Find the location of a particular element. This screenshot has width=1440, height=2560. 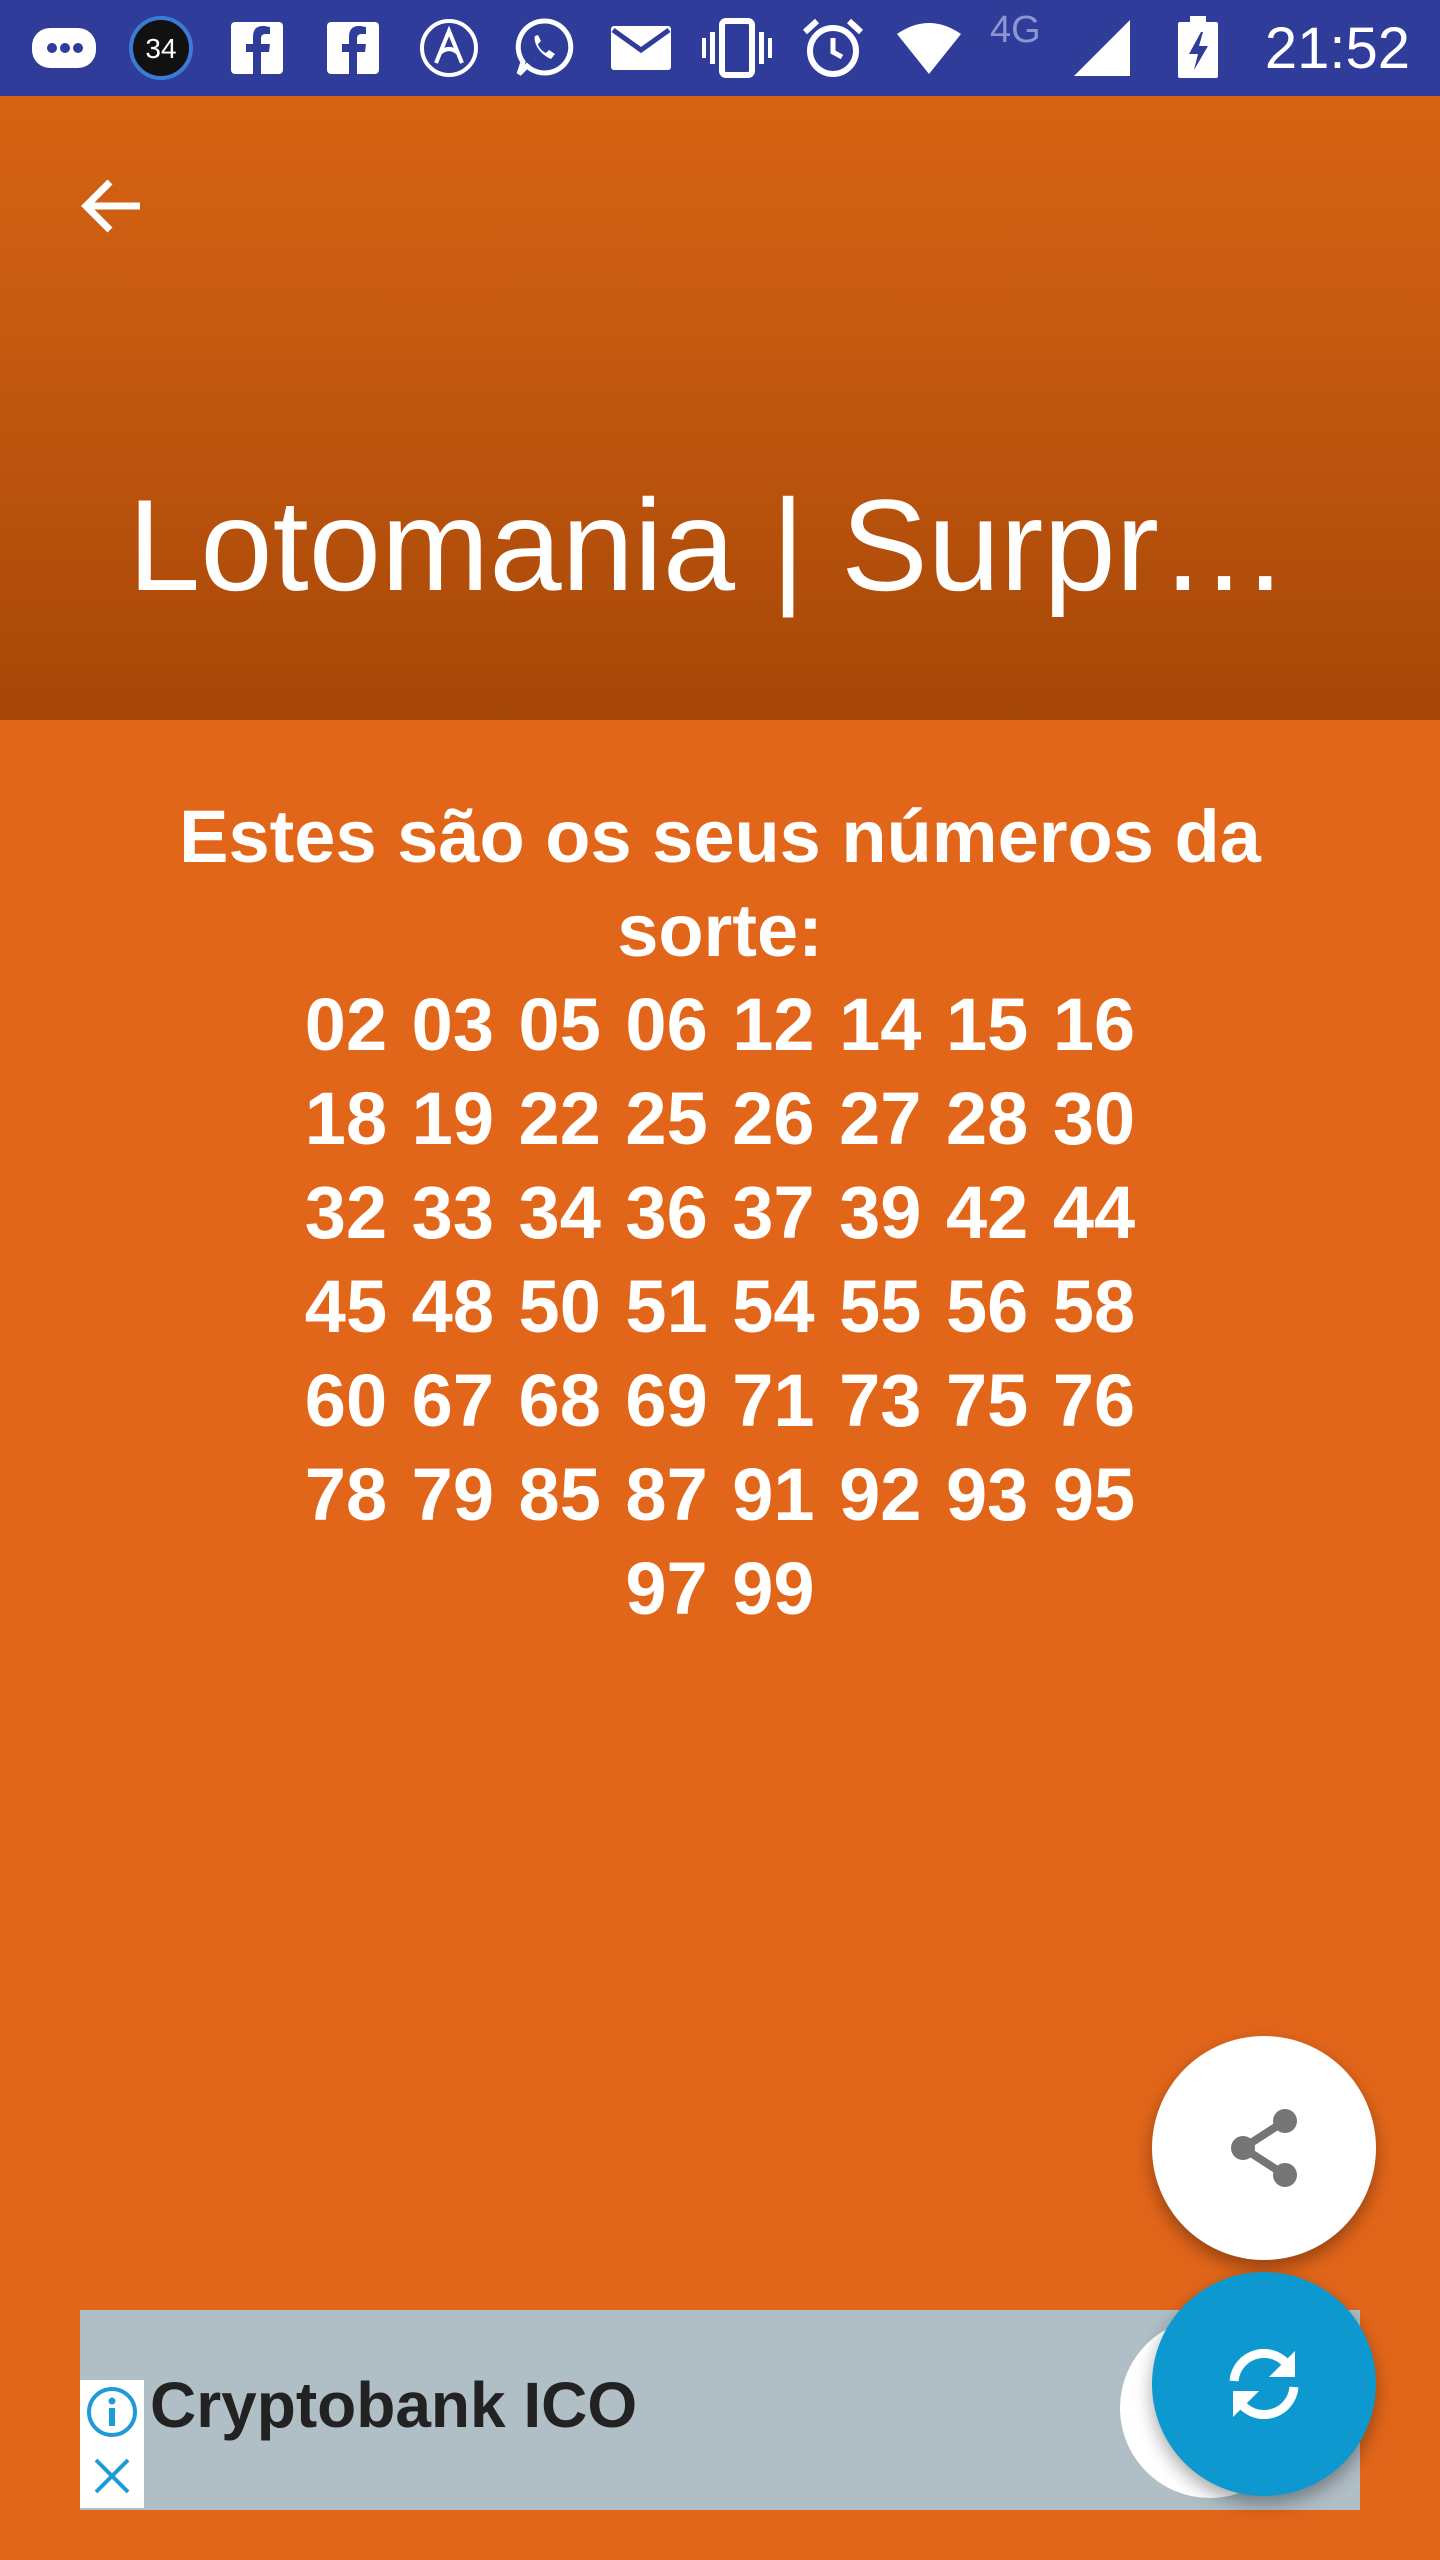

refresh-button is located at coordinates (1264, 2384).